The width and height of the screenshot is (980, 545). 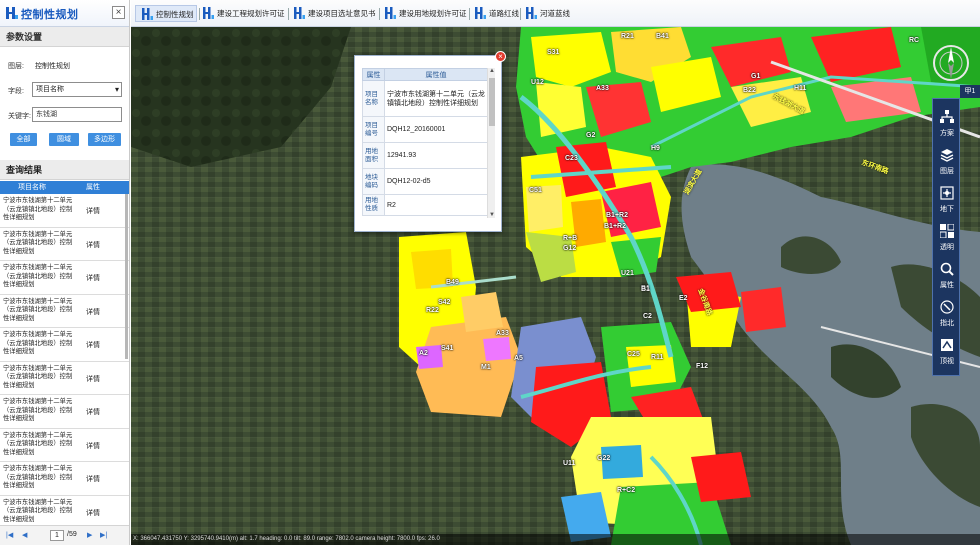 What do you see at coordinates (334, 13) in the screenshot?
I see `tab-site-opinion: 建设项目选址意见书` at bounding box center [334, 13].